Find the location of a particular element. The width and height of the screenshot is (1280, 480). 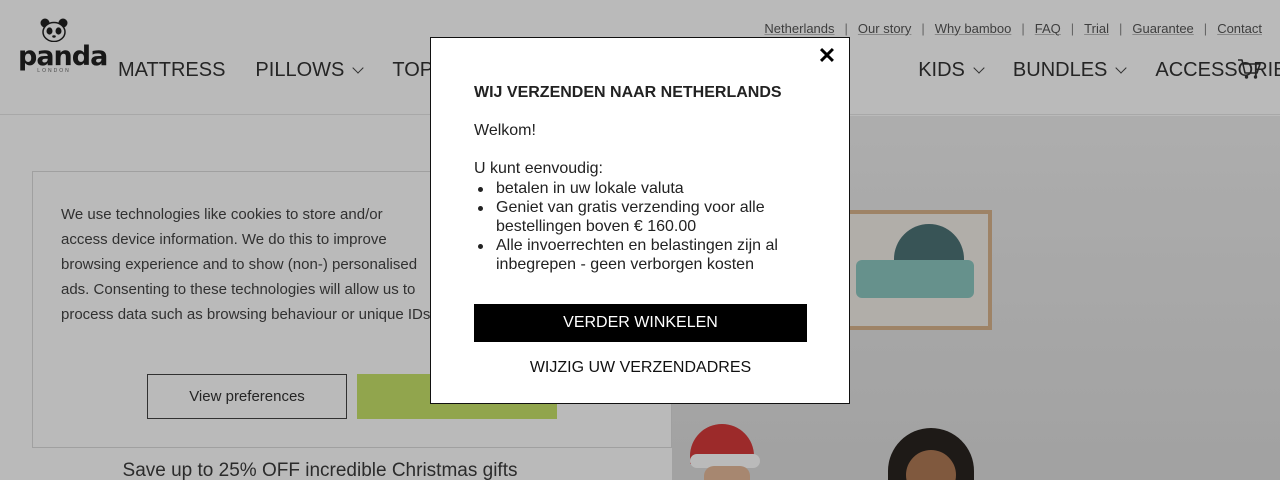

modal-intro: U kunt eenvoudig: is located at coordinates (538, 168).